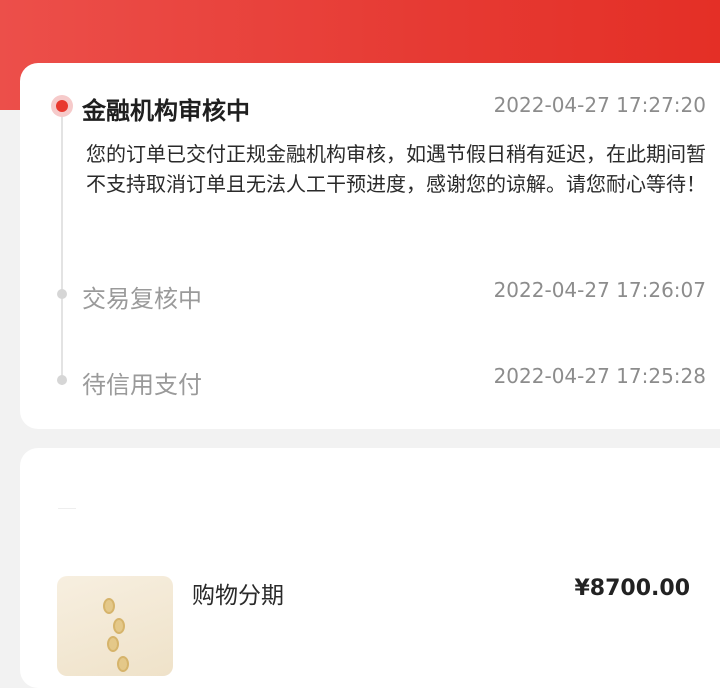 The height and width of the screenshot is (688, 720). What do you see at coordinates (599, 105) in the screenshot?
I see `step-time-review: 2022-04-27 17:27:20` at bounding box center [599, 105].